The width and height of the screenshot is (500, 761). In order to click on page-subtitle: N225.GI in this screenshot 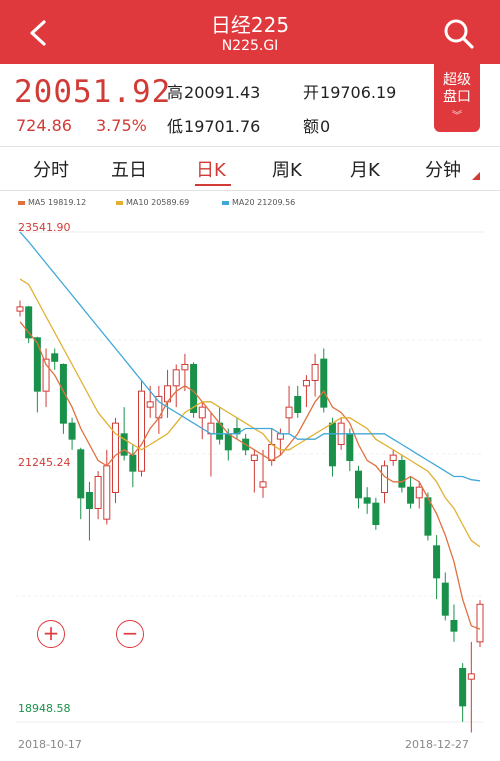, I will do `click(250, 46)`.